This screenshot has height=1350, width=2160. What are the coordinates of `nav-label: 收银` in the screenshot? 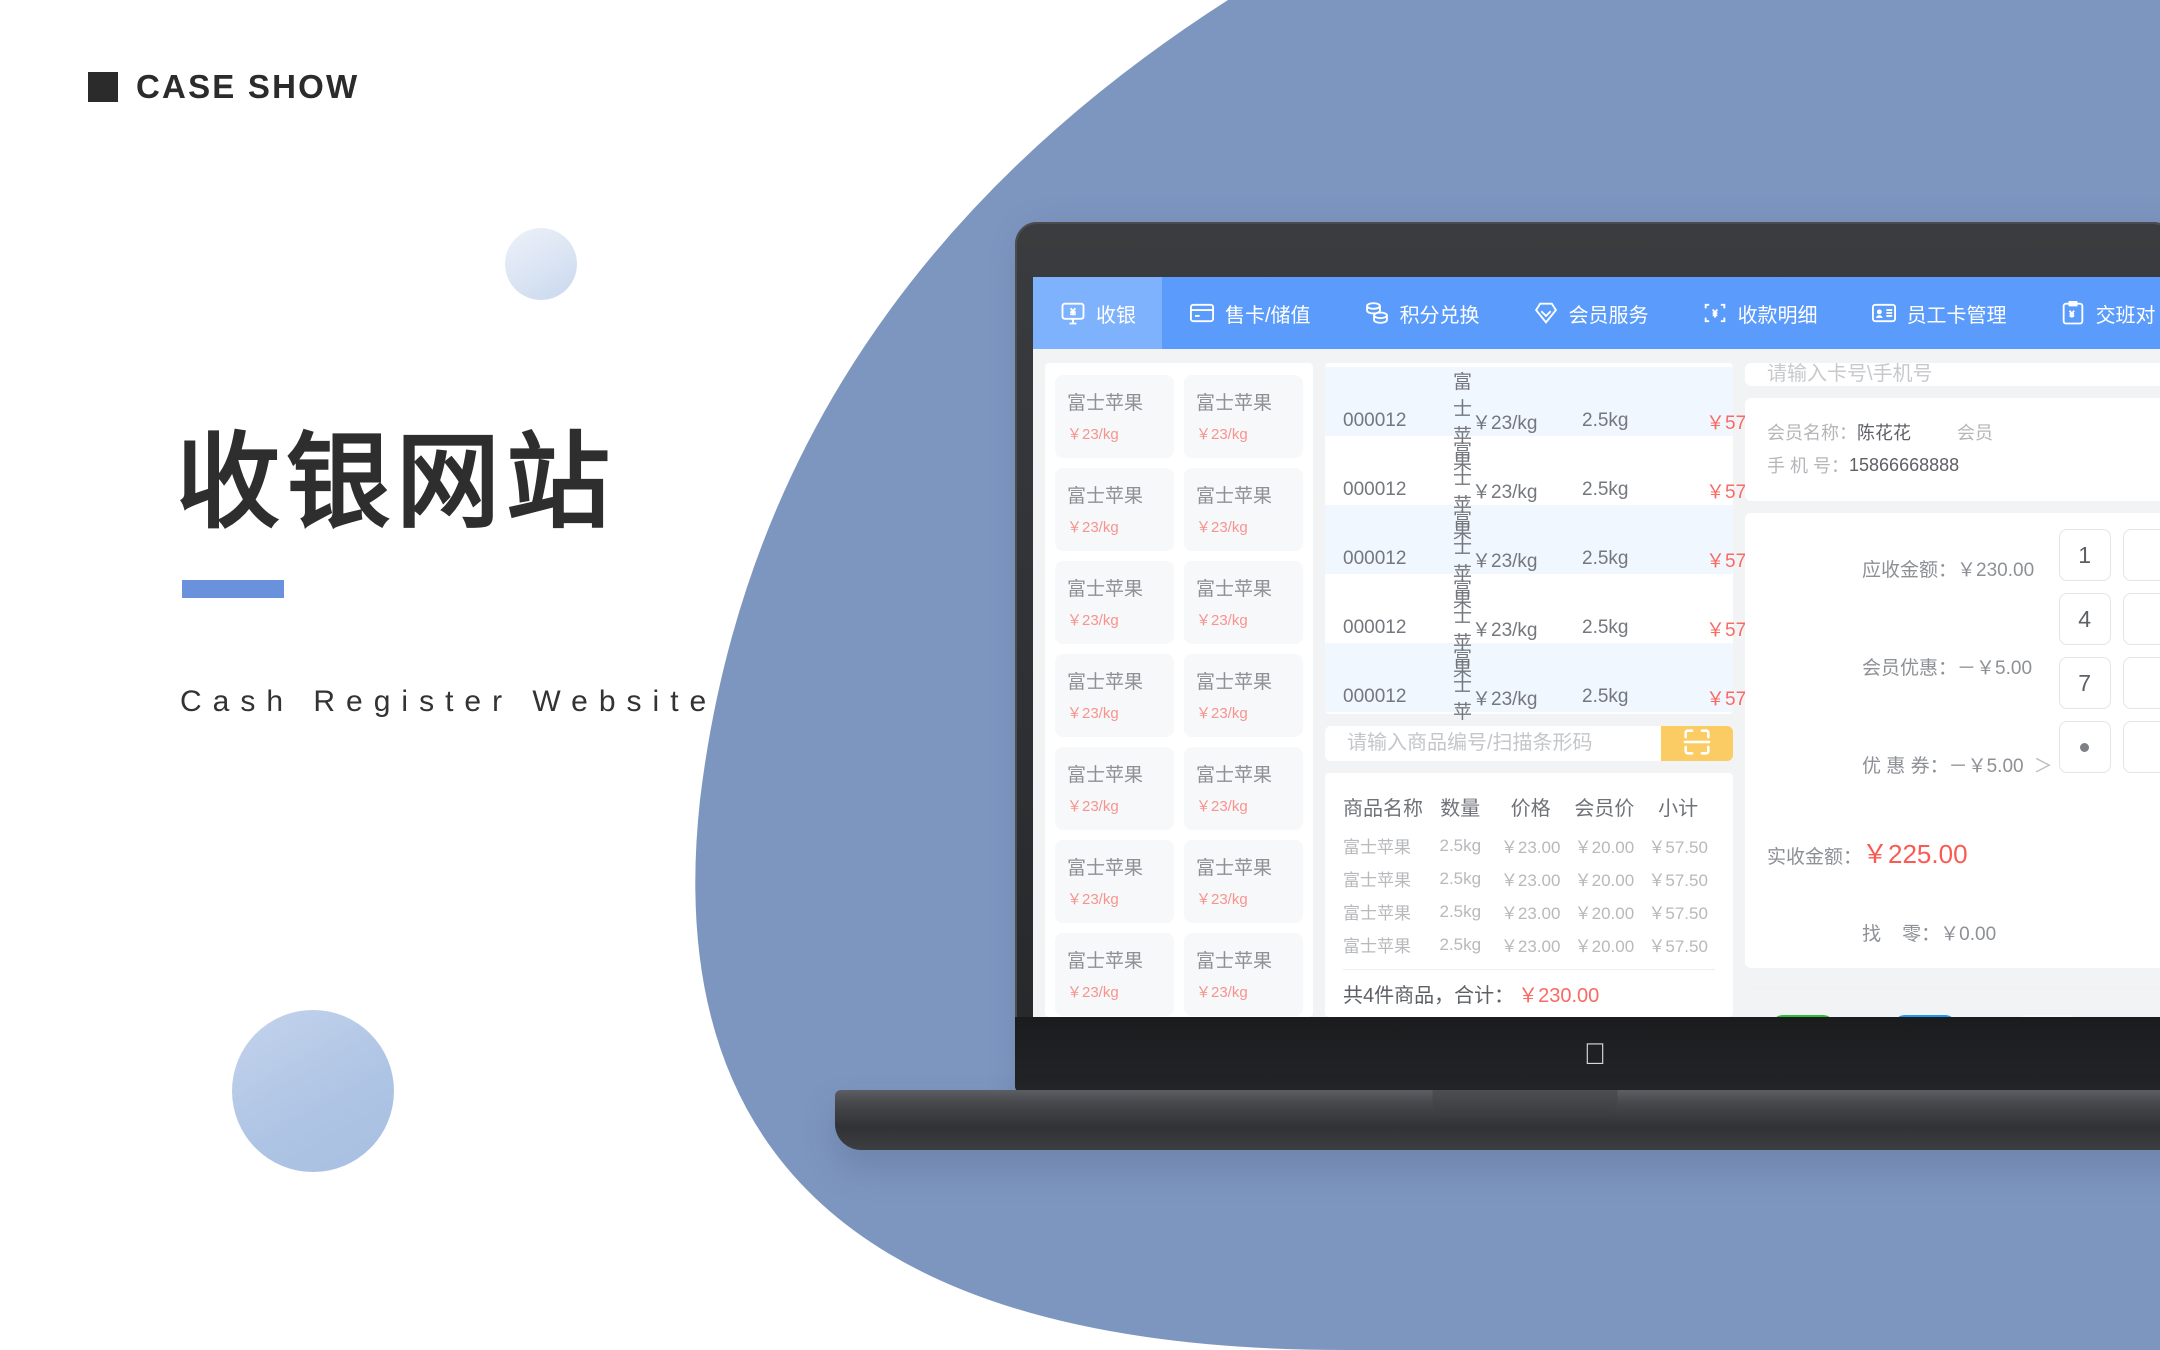 It's located at (1116, 315).